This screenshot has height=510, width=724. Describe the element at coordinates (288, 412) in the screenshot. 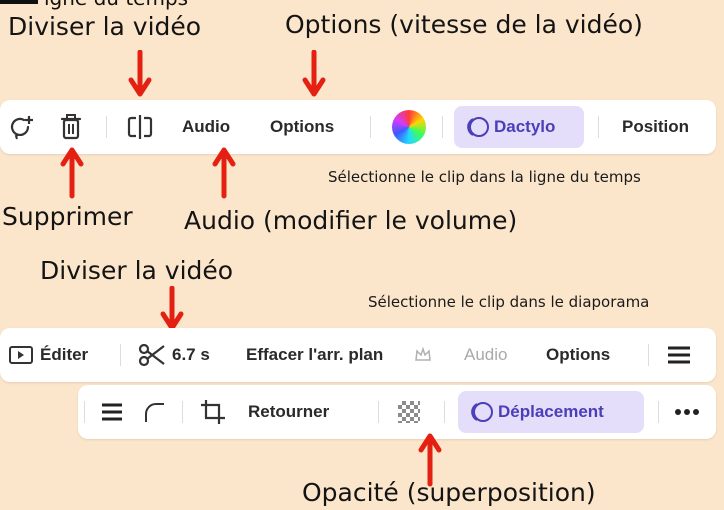

I see `flip-button: Retourner` at that location.